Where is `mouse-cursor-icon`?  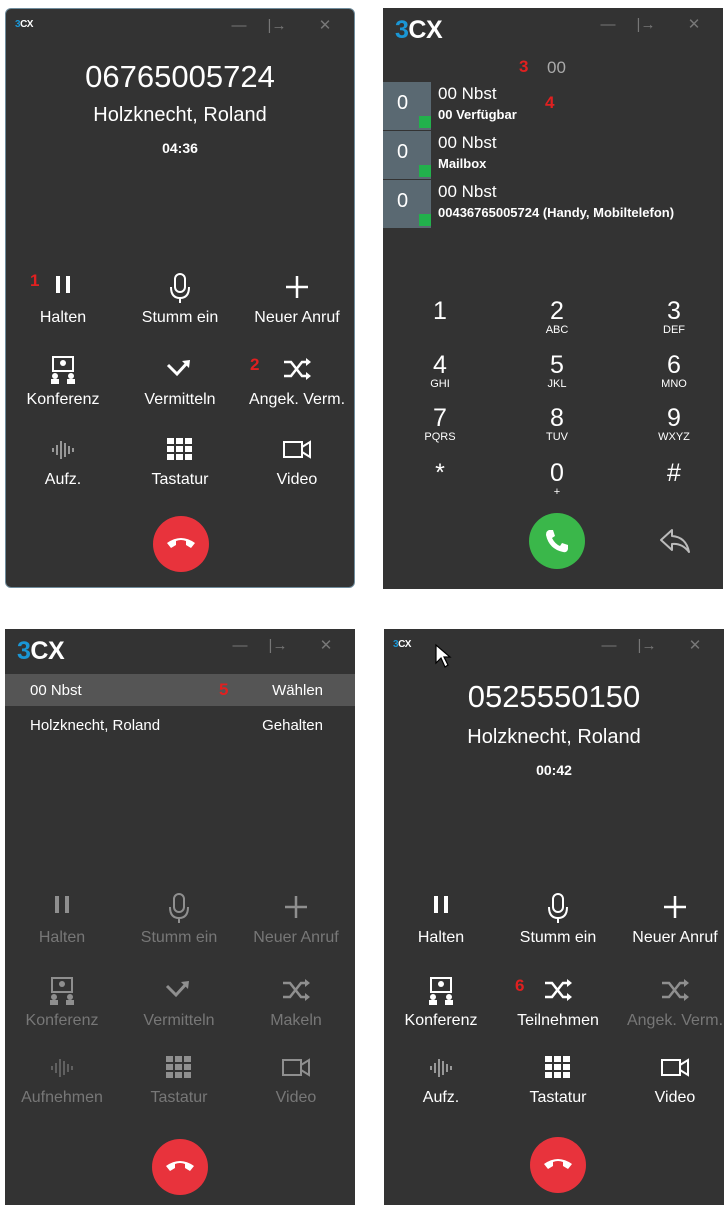
mouse-cursor-icon is located at coordinates (443, 655).